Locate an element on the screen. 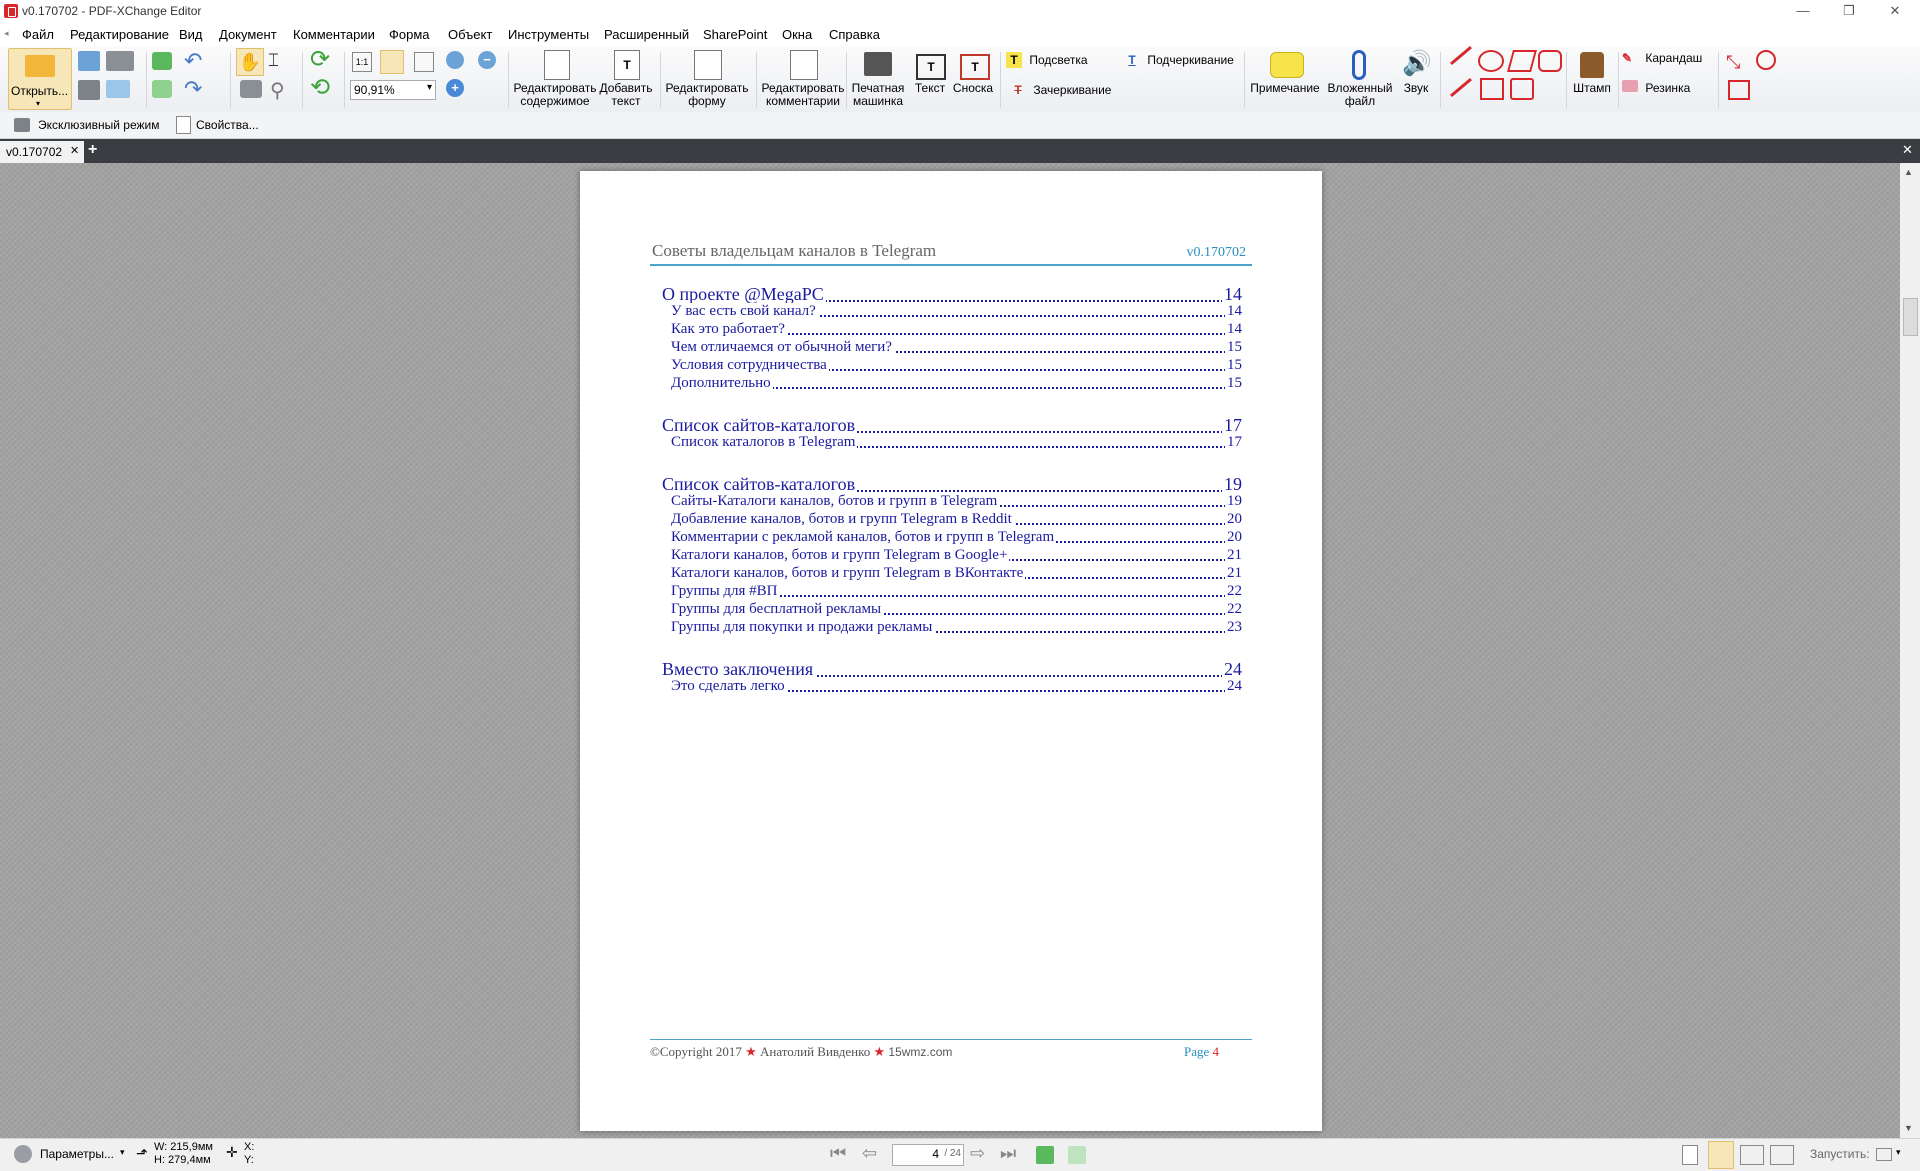 This screenshot has width=1920, height=1171. highlight-button: T Подсветка is located at coordinates (1047, 60).